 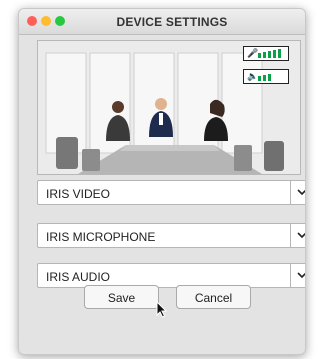 I want to click on video-device-value: IRIS VIDEO, so click(x=78, y=194).